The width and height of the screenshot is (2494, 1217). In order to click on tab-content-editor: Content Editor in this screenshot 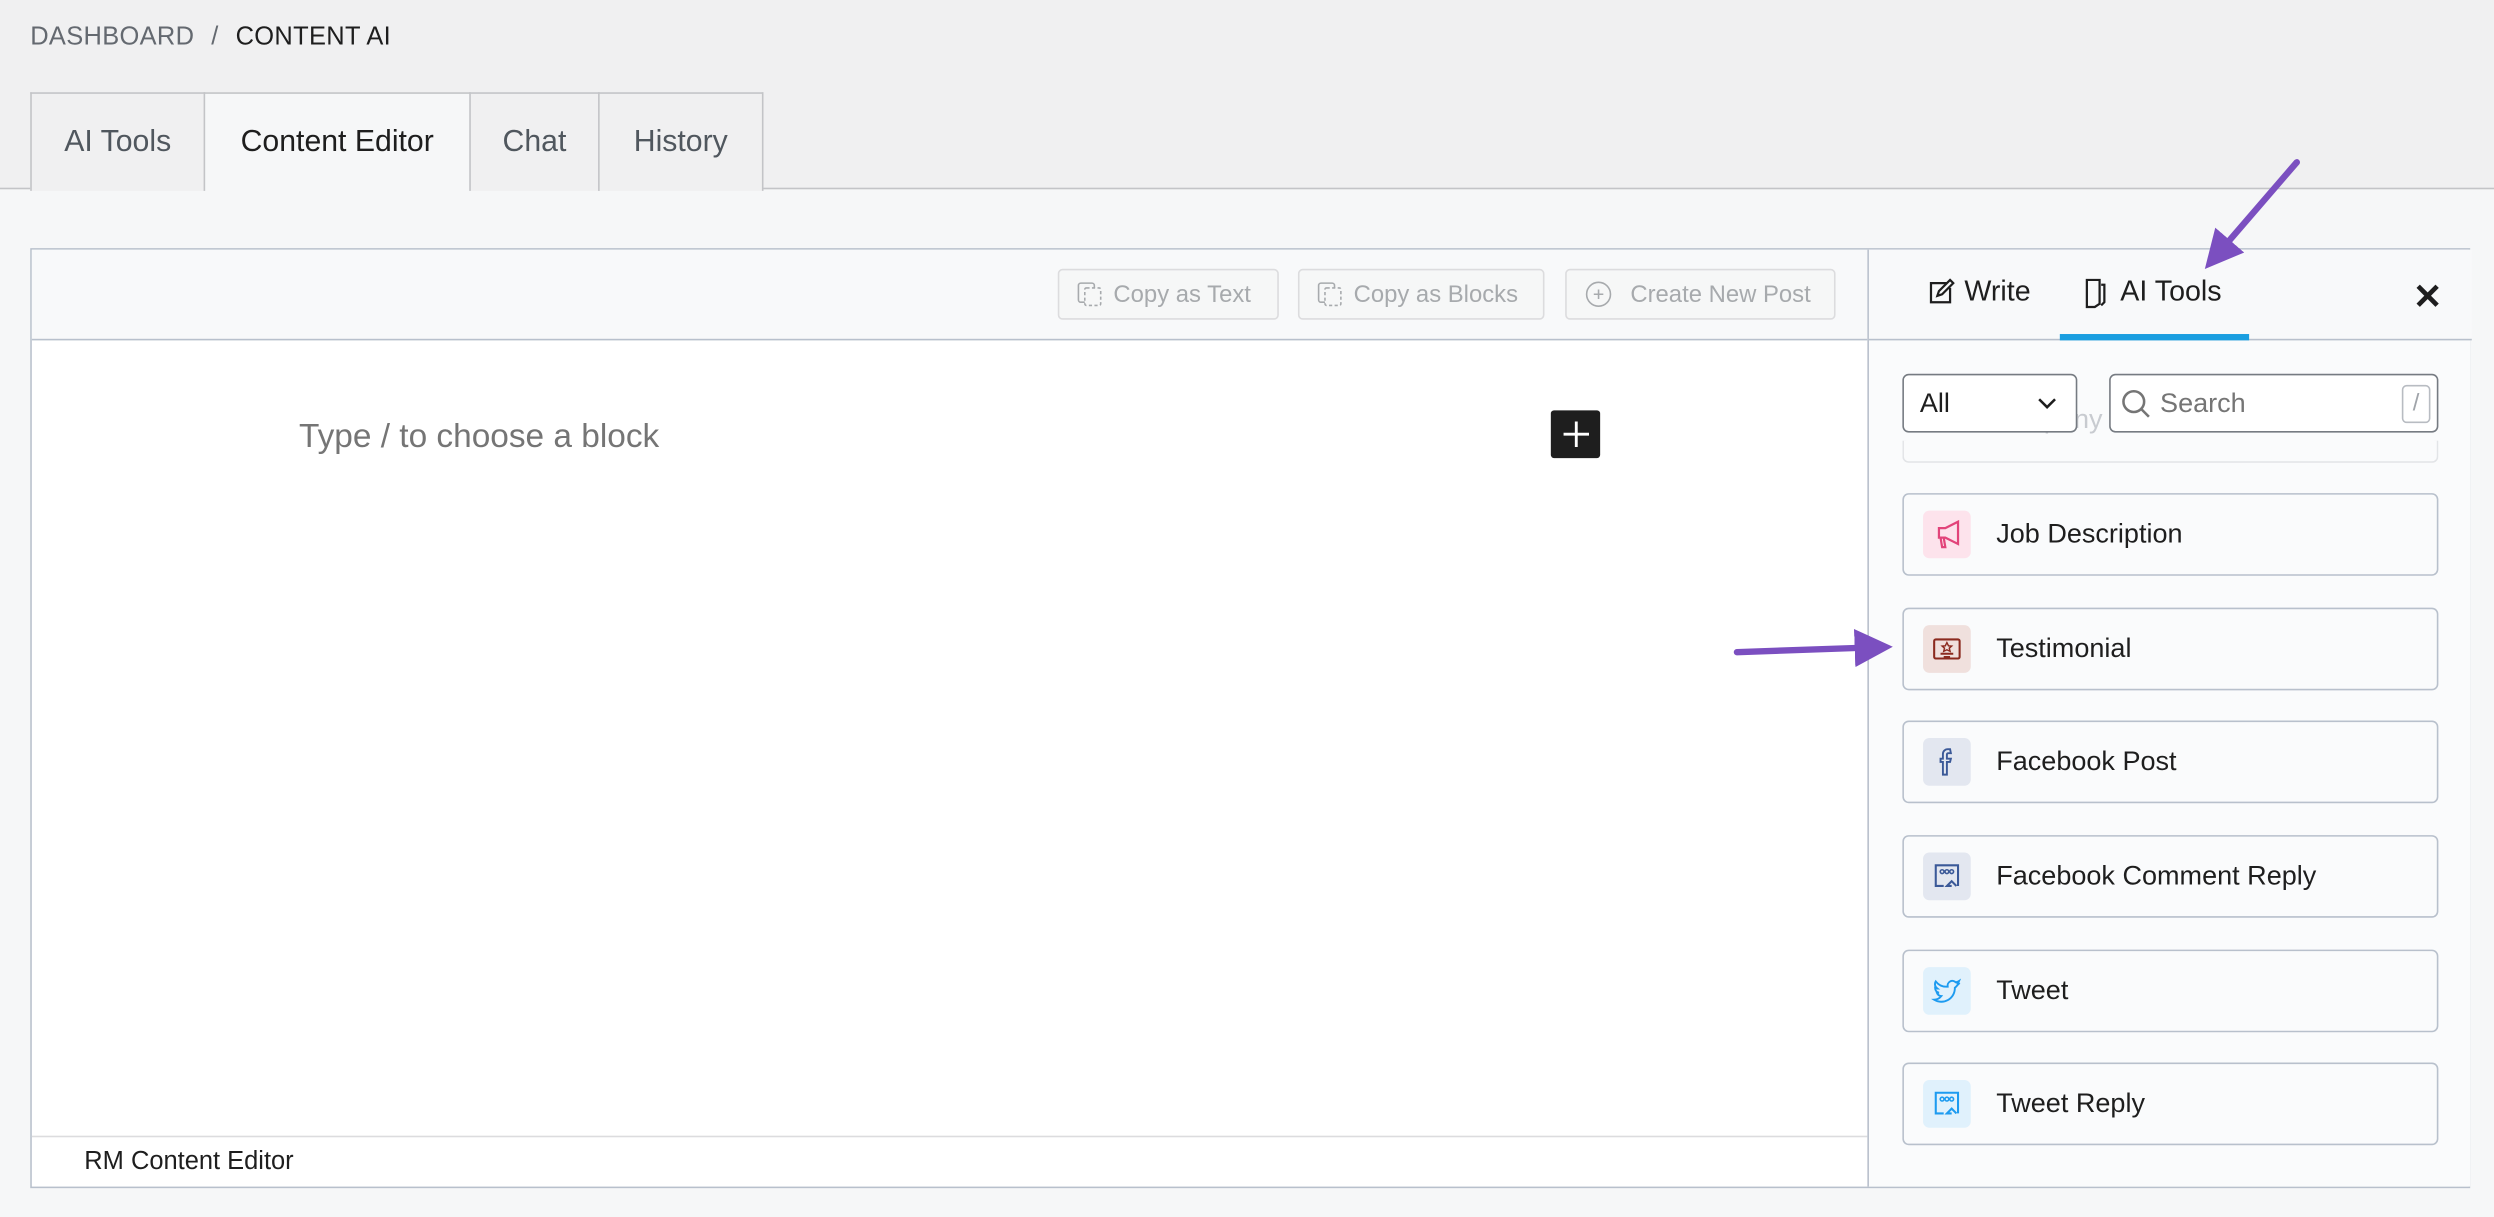, I will do `click(337, 141)`.